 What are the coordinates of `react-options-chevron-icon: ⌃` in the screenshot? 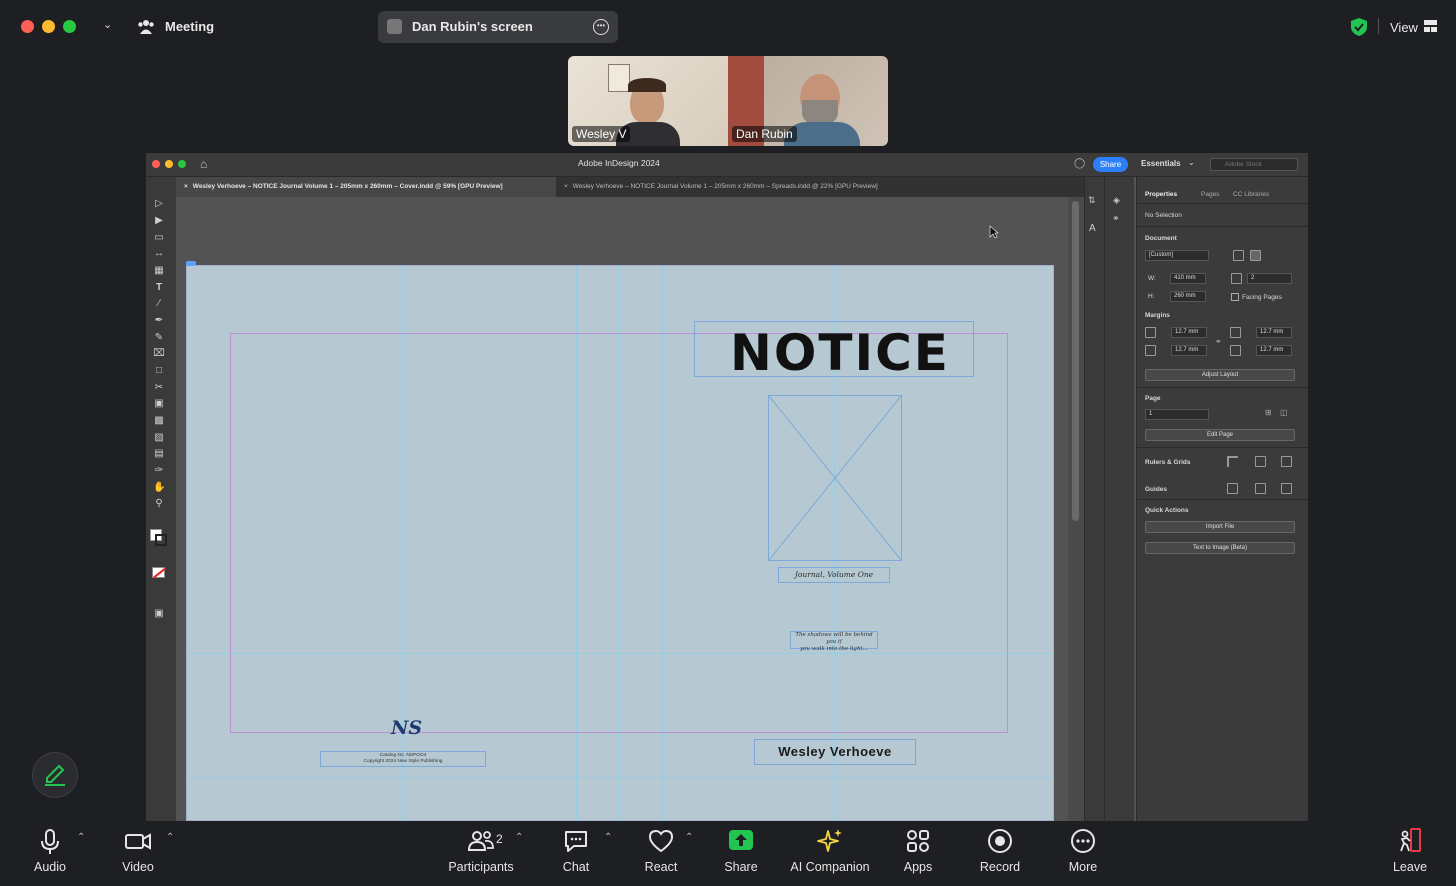 It's located at (689, 837).